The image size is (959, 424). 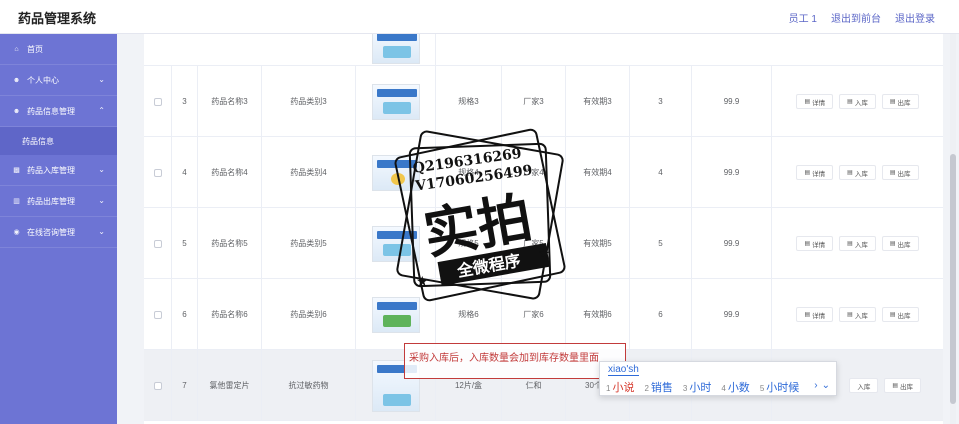 I want to click on sidebar-item-consult-mgmt: ◉ 在线咨询管理 ⌄, so click(x=58, y=232).